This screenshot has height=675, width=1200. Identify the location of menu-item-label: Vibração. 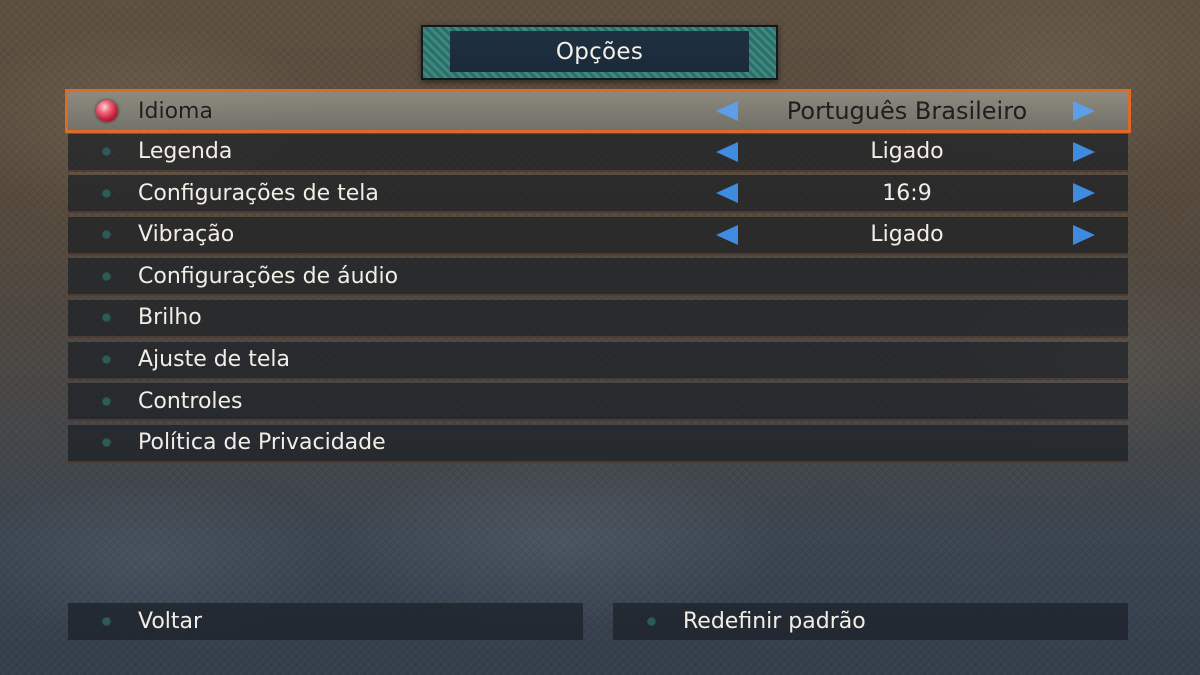
(186, 235).